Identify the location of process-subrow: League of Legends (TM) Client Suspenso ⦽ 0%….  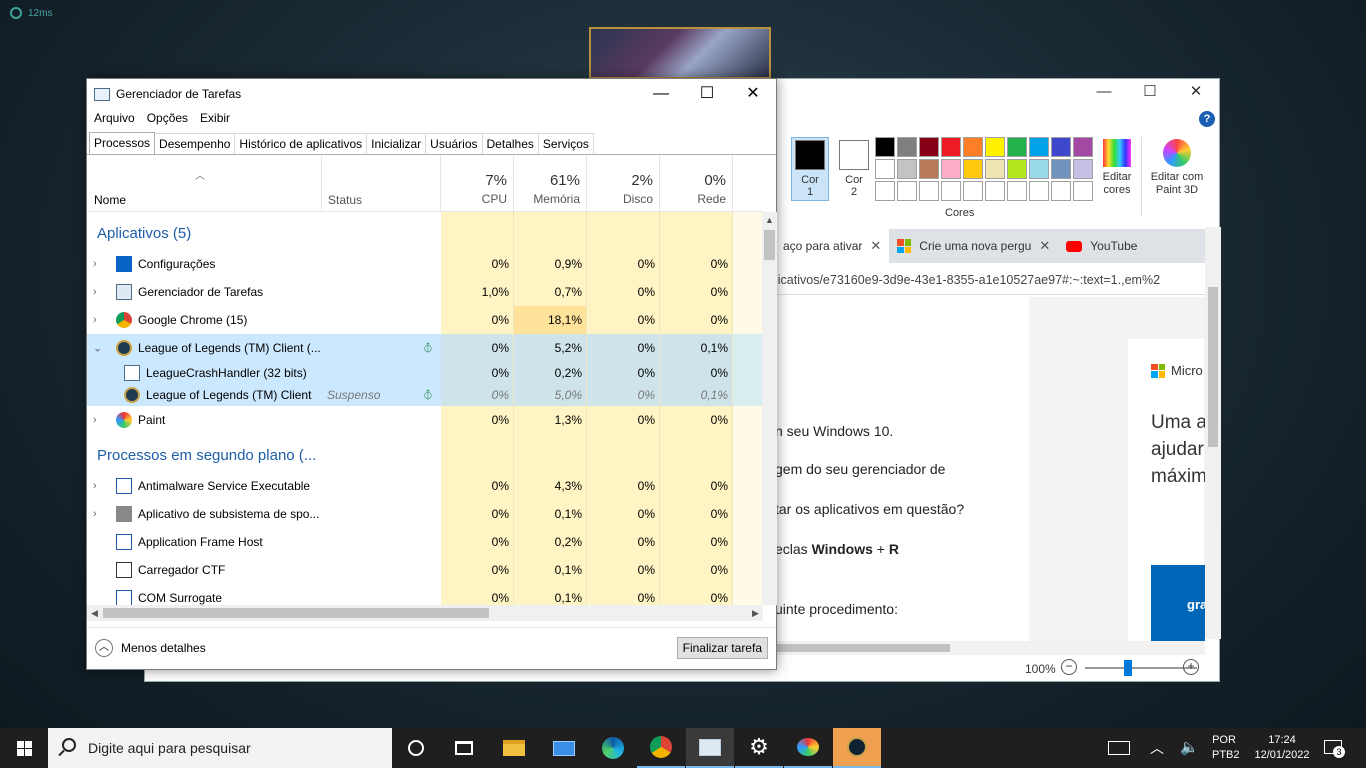
(425, 395).